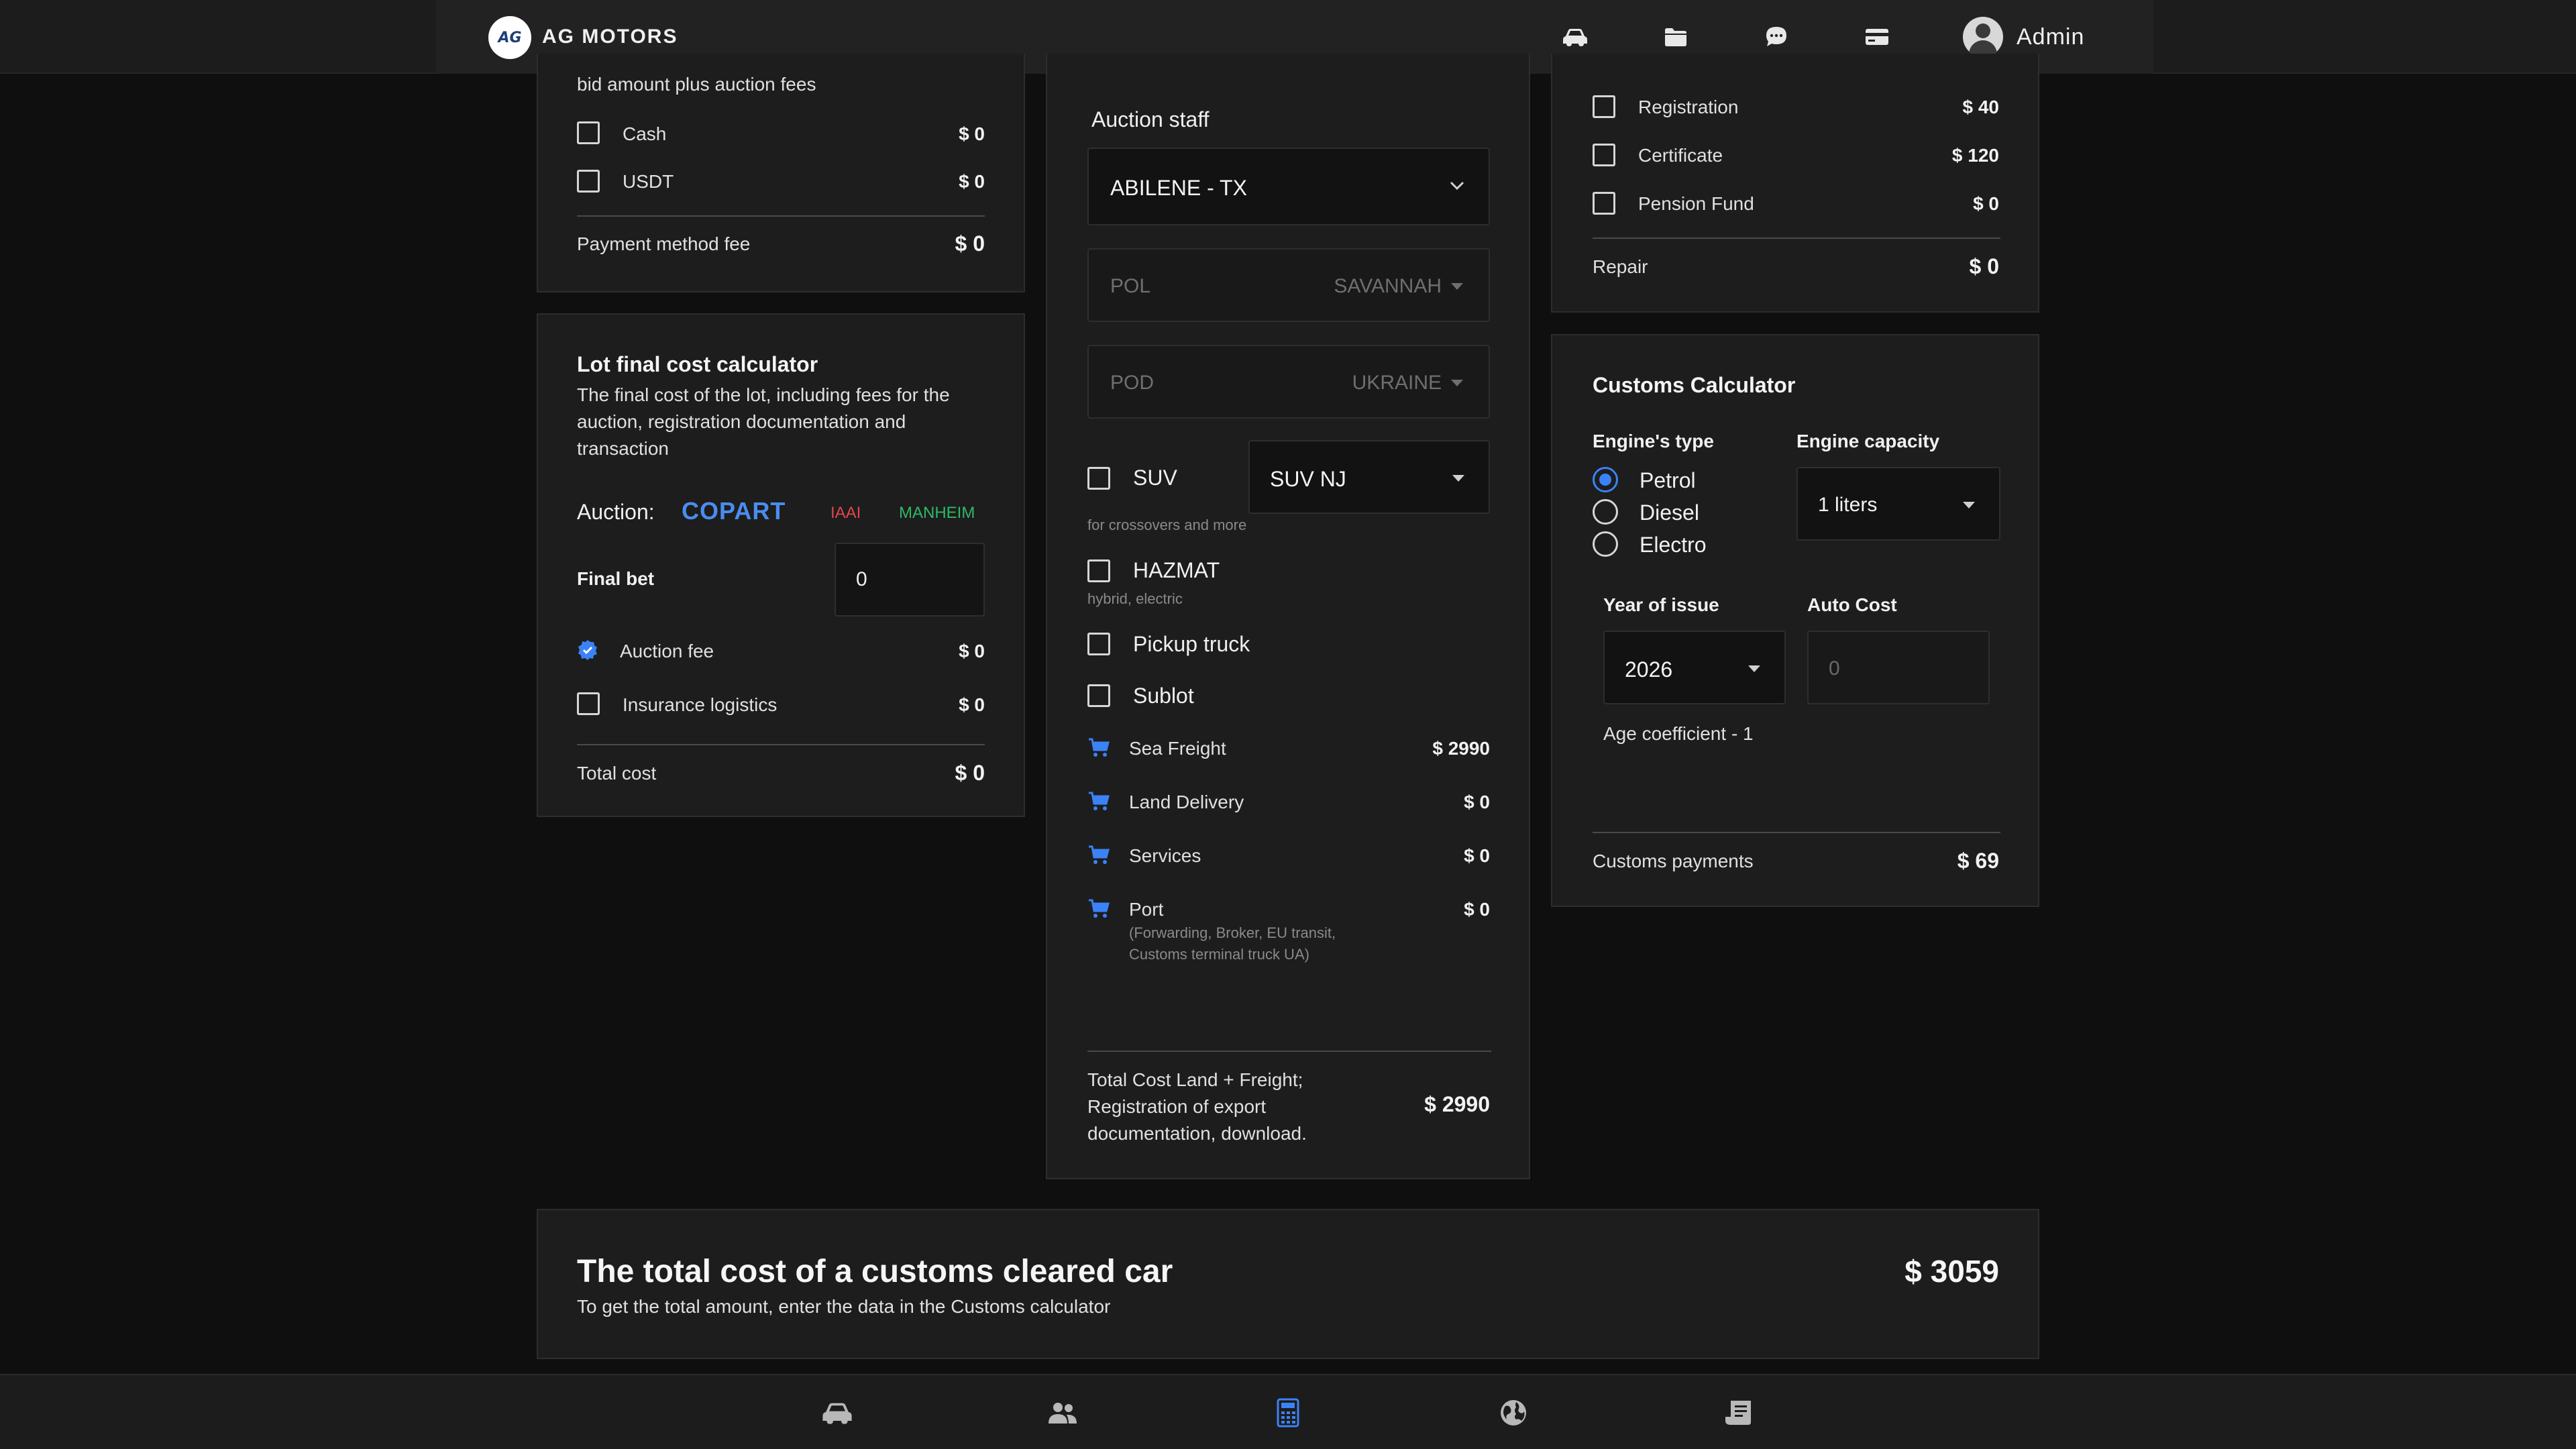  Describe the element at coordinates (667, 651) in the screenshot. I see `auction-fee-label: Auction fee` at that location.